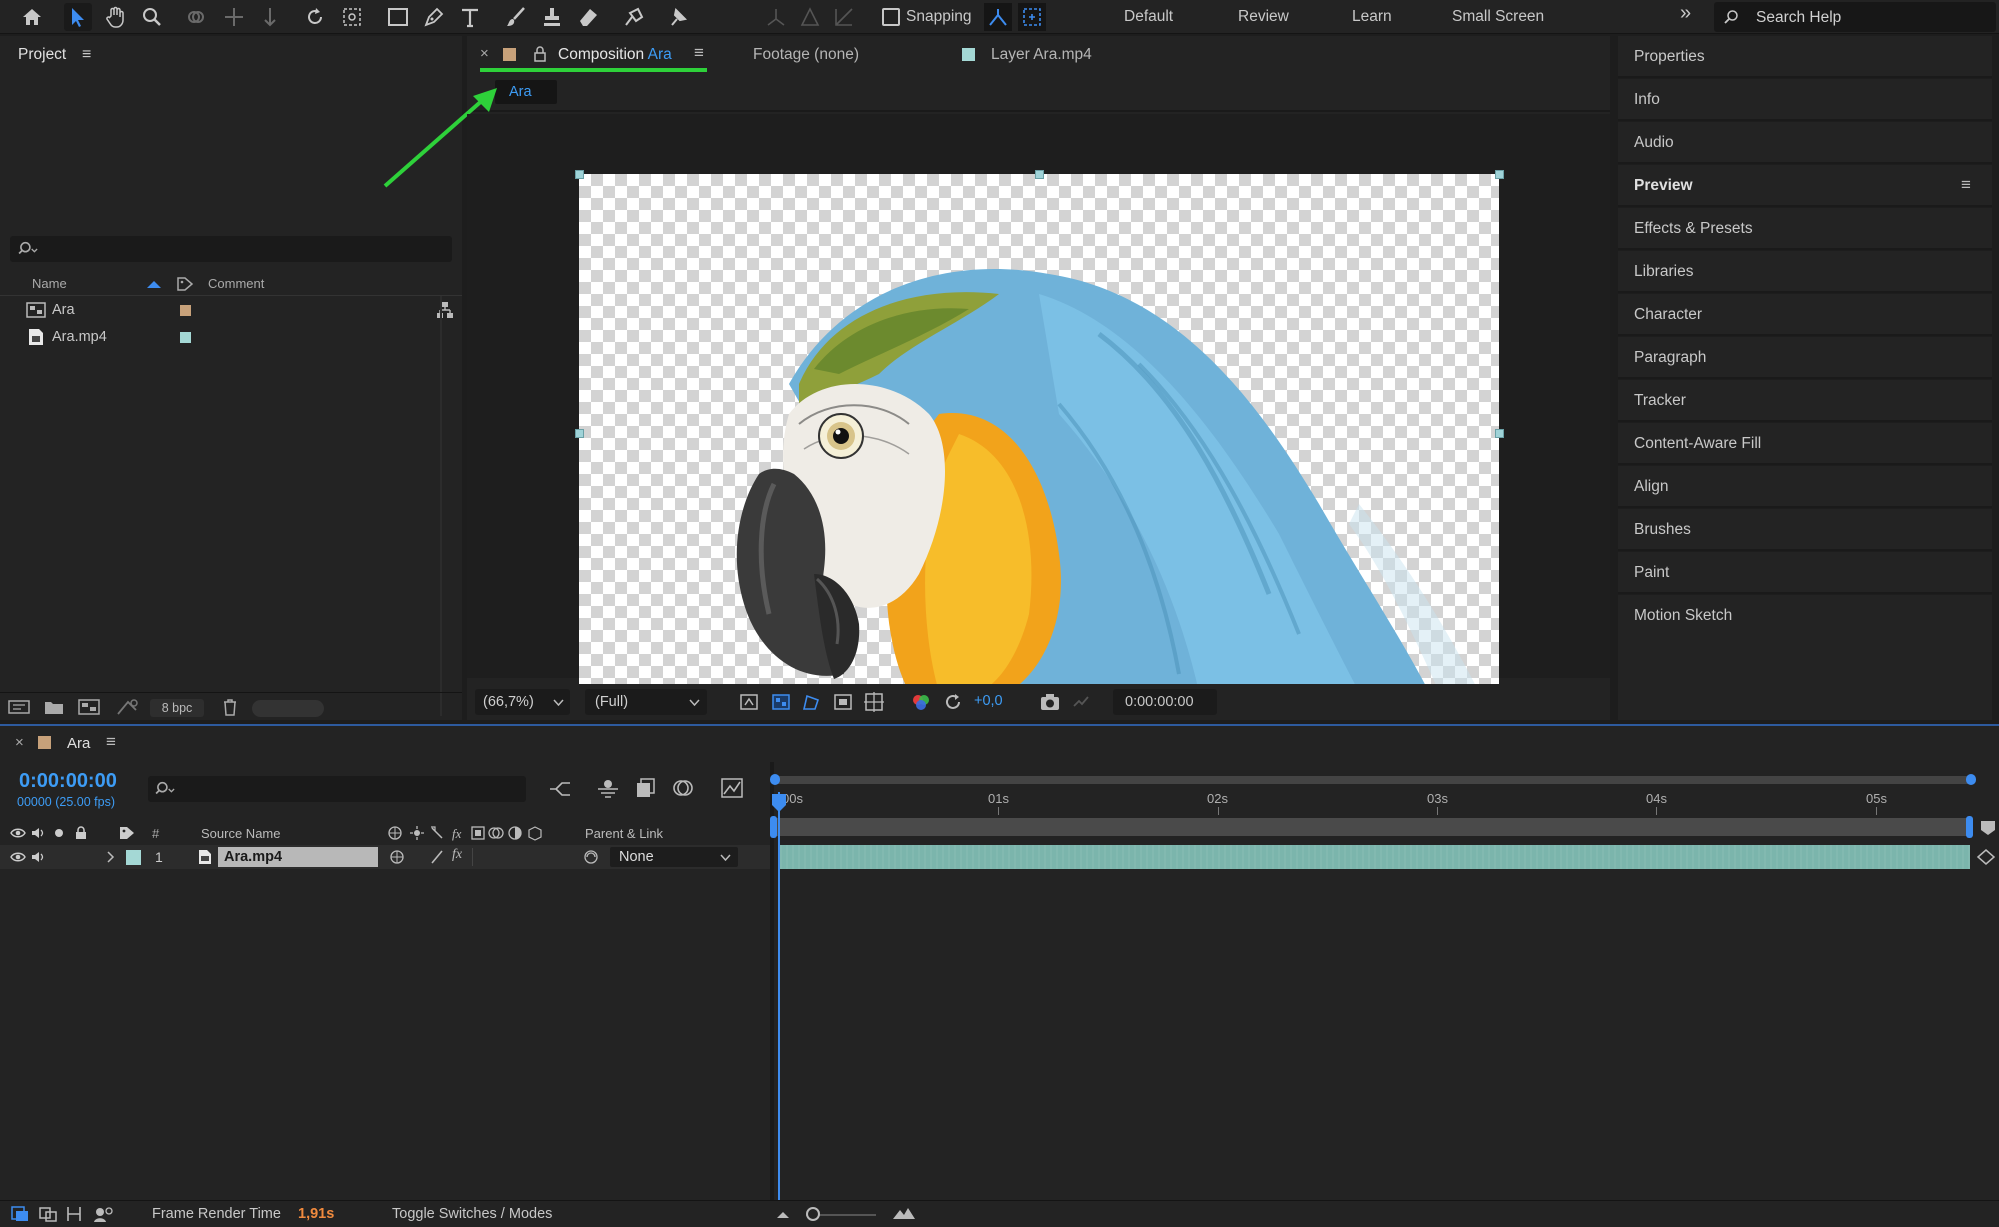 The height and width of the screenshot is (1227, 1999). What do you see at coordinates (874, 702) in the screenshot?
I see `grid-guides-icon` at bounding box center [874, 702].